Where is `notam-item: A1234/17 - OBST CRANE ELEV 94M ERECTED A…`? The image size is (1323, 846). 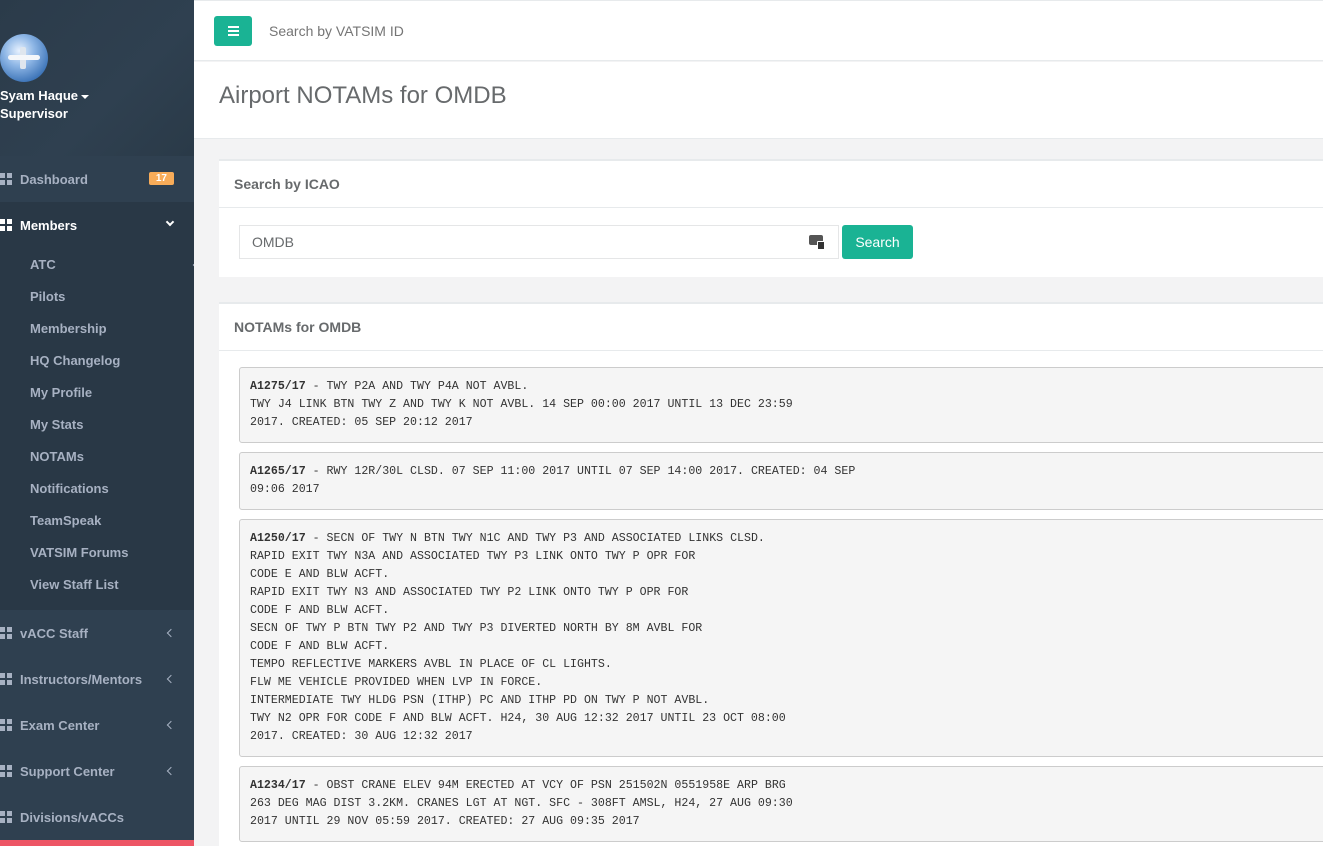 notam-item: A1234/17 - OBST CRANE ELEV 94M ERECTED A… is located at coordinates (781, 804).